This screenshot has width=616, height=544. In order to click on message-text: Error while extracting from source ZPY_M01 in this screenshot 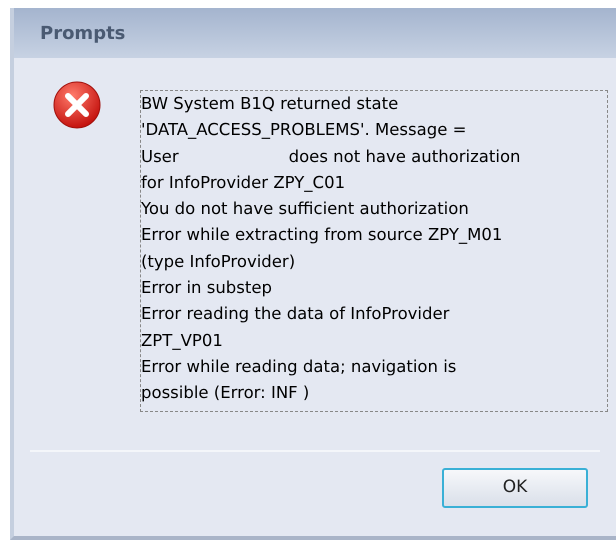, I will do `click(321, 235)`.